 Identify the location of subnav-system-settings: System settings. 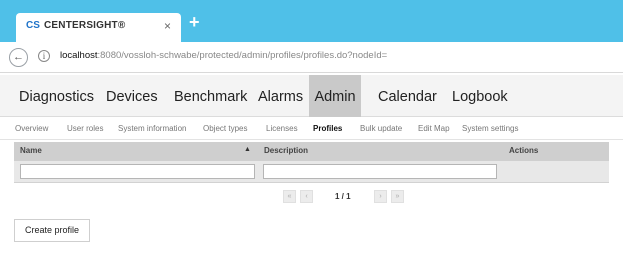
(490, 128).